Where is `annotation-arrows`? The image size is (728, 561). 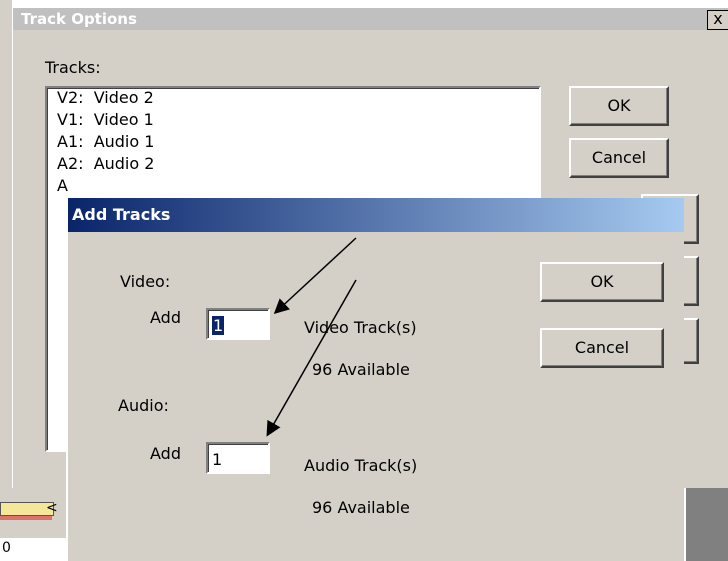
annotation-arrows is located at coordinates (311, 337).